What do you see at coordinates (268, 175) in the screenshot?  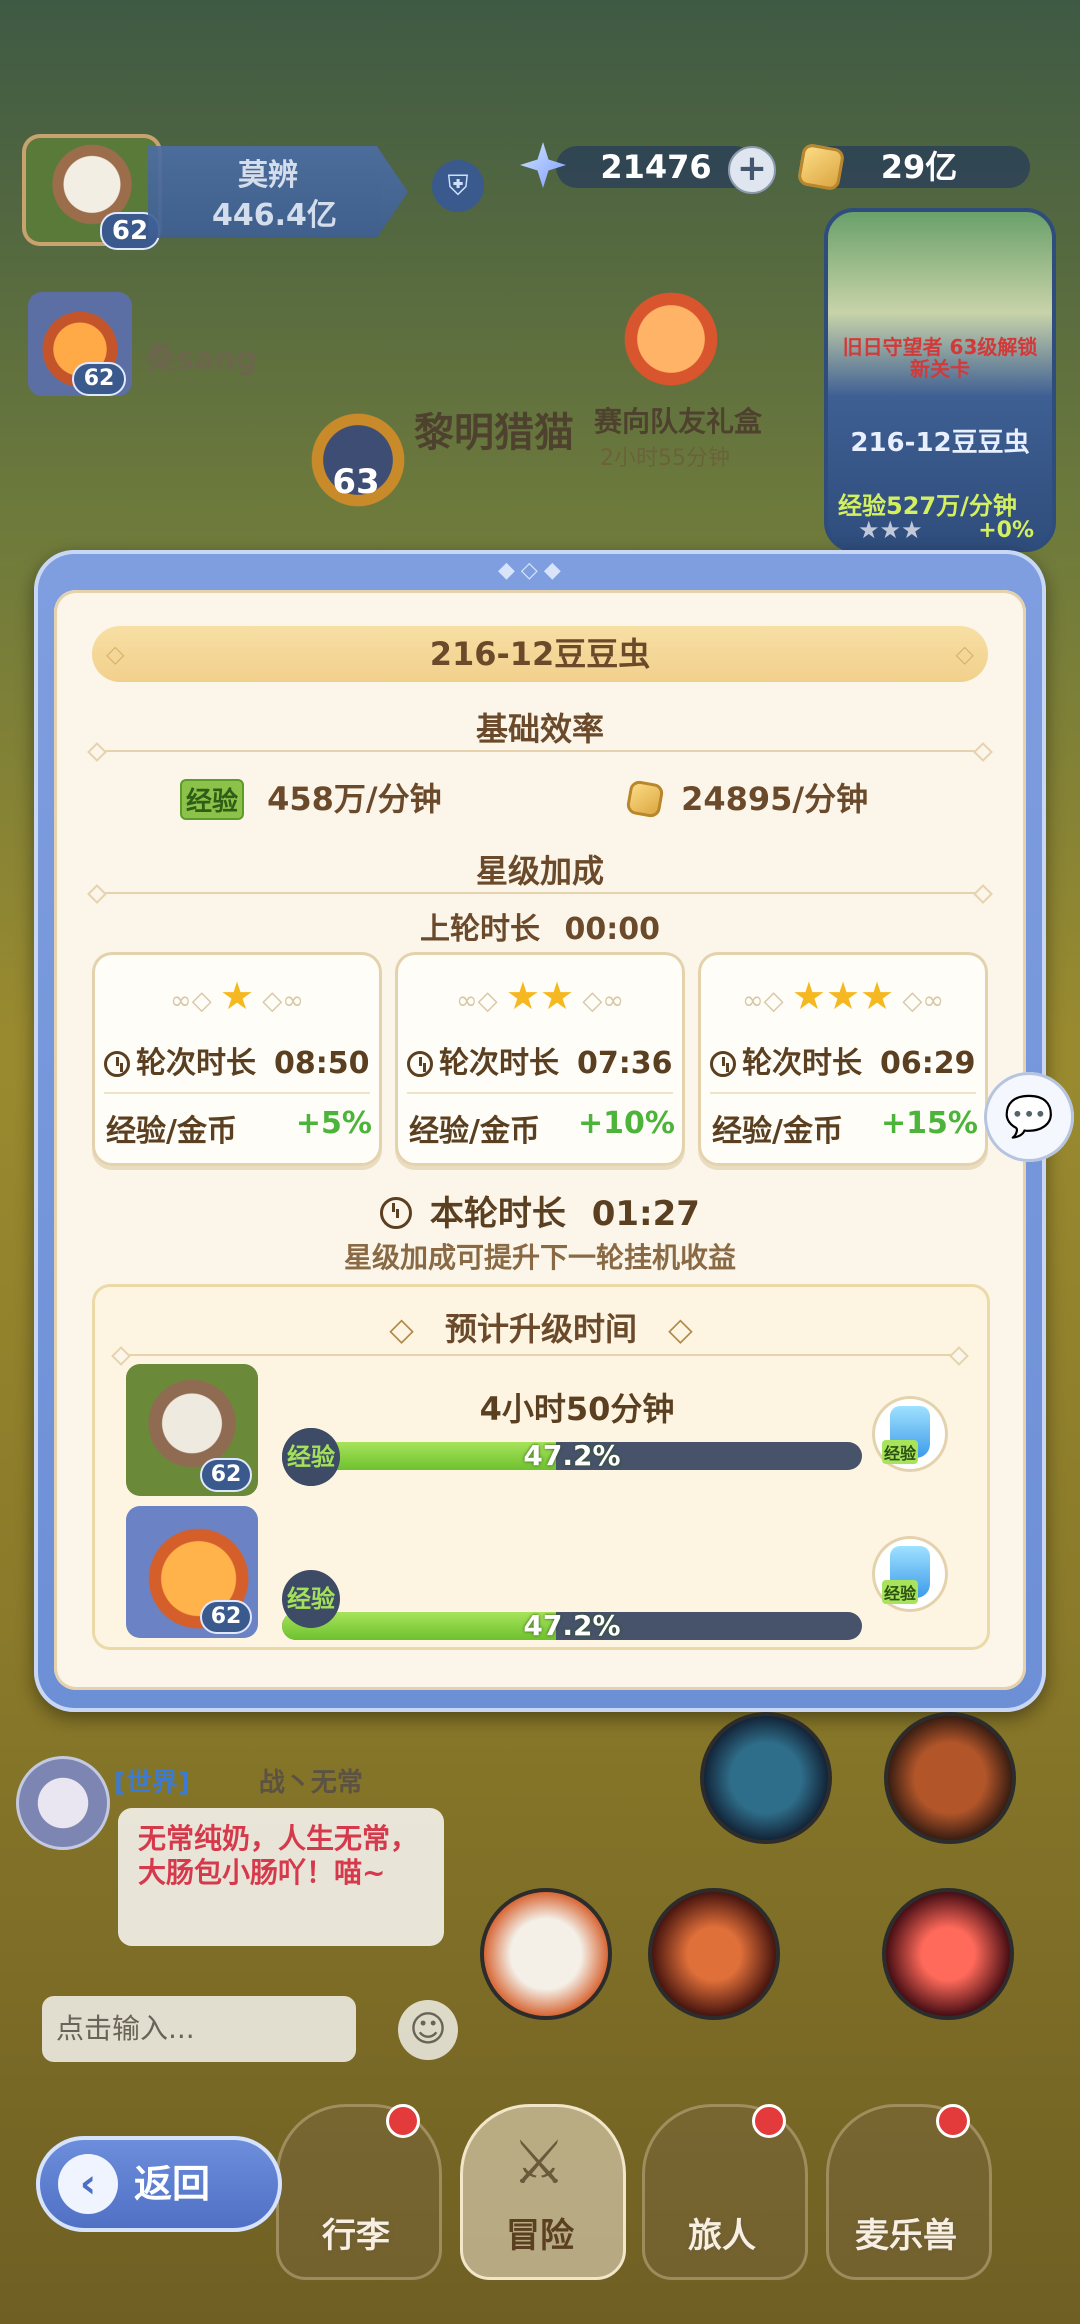 I see `player-name: 莫辨` at bounding box center [268, 175].